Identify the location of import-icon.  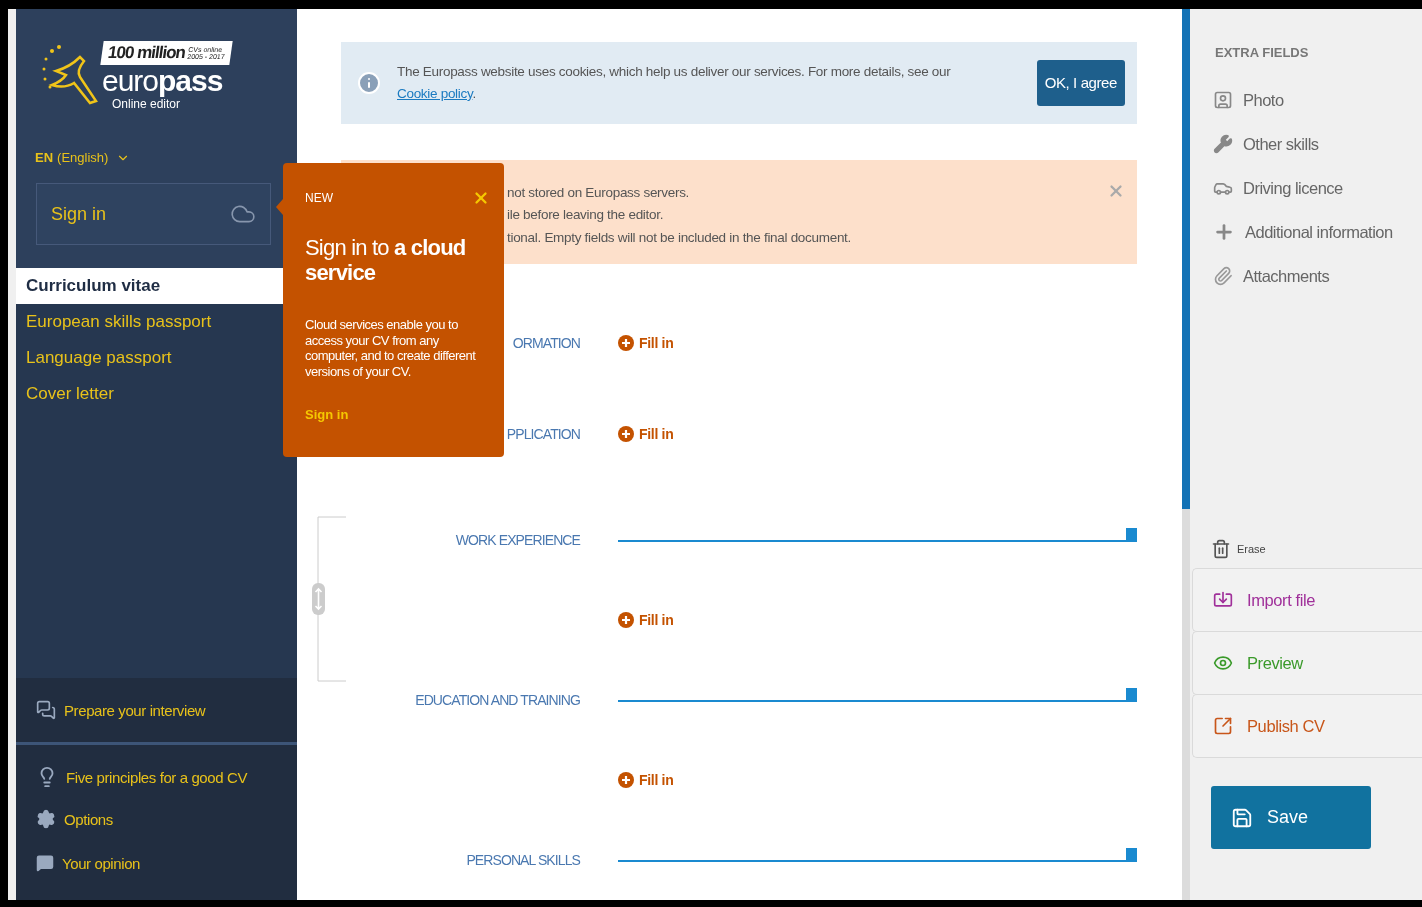
(1223, 600).